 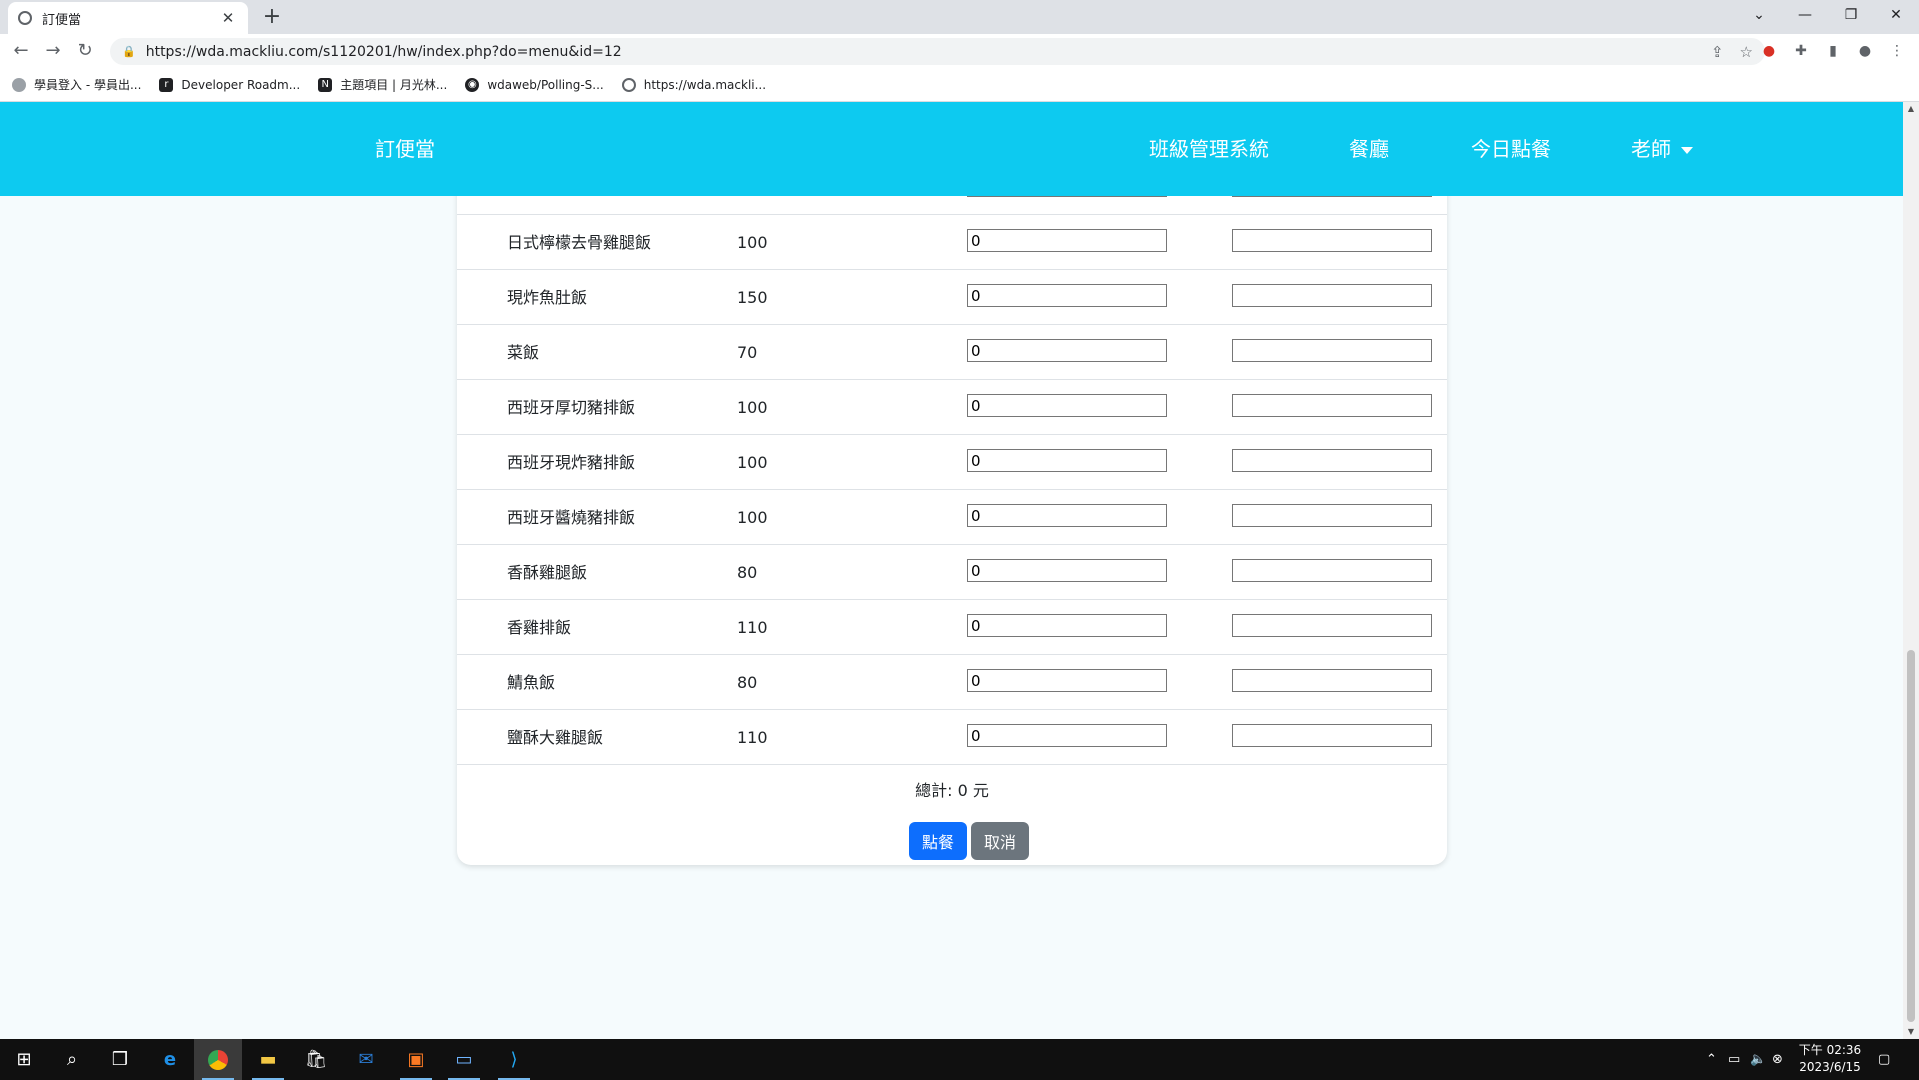 What do you see at coordinates (1911, 1032) in the screenshot?
I see `scroll-down-arrow-icon: ▼` at bounding box center [1911, 1032].